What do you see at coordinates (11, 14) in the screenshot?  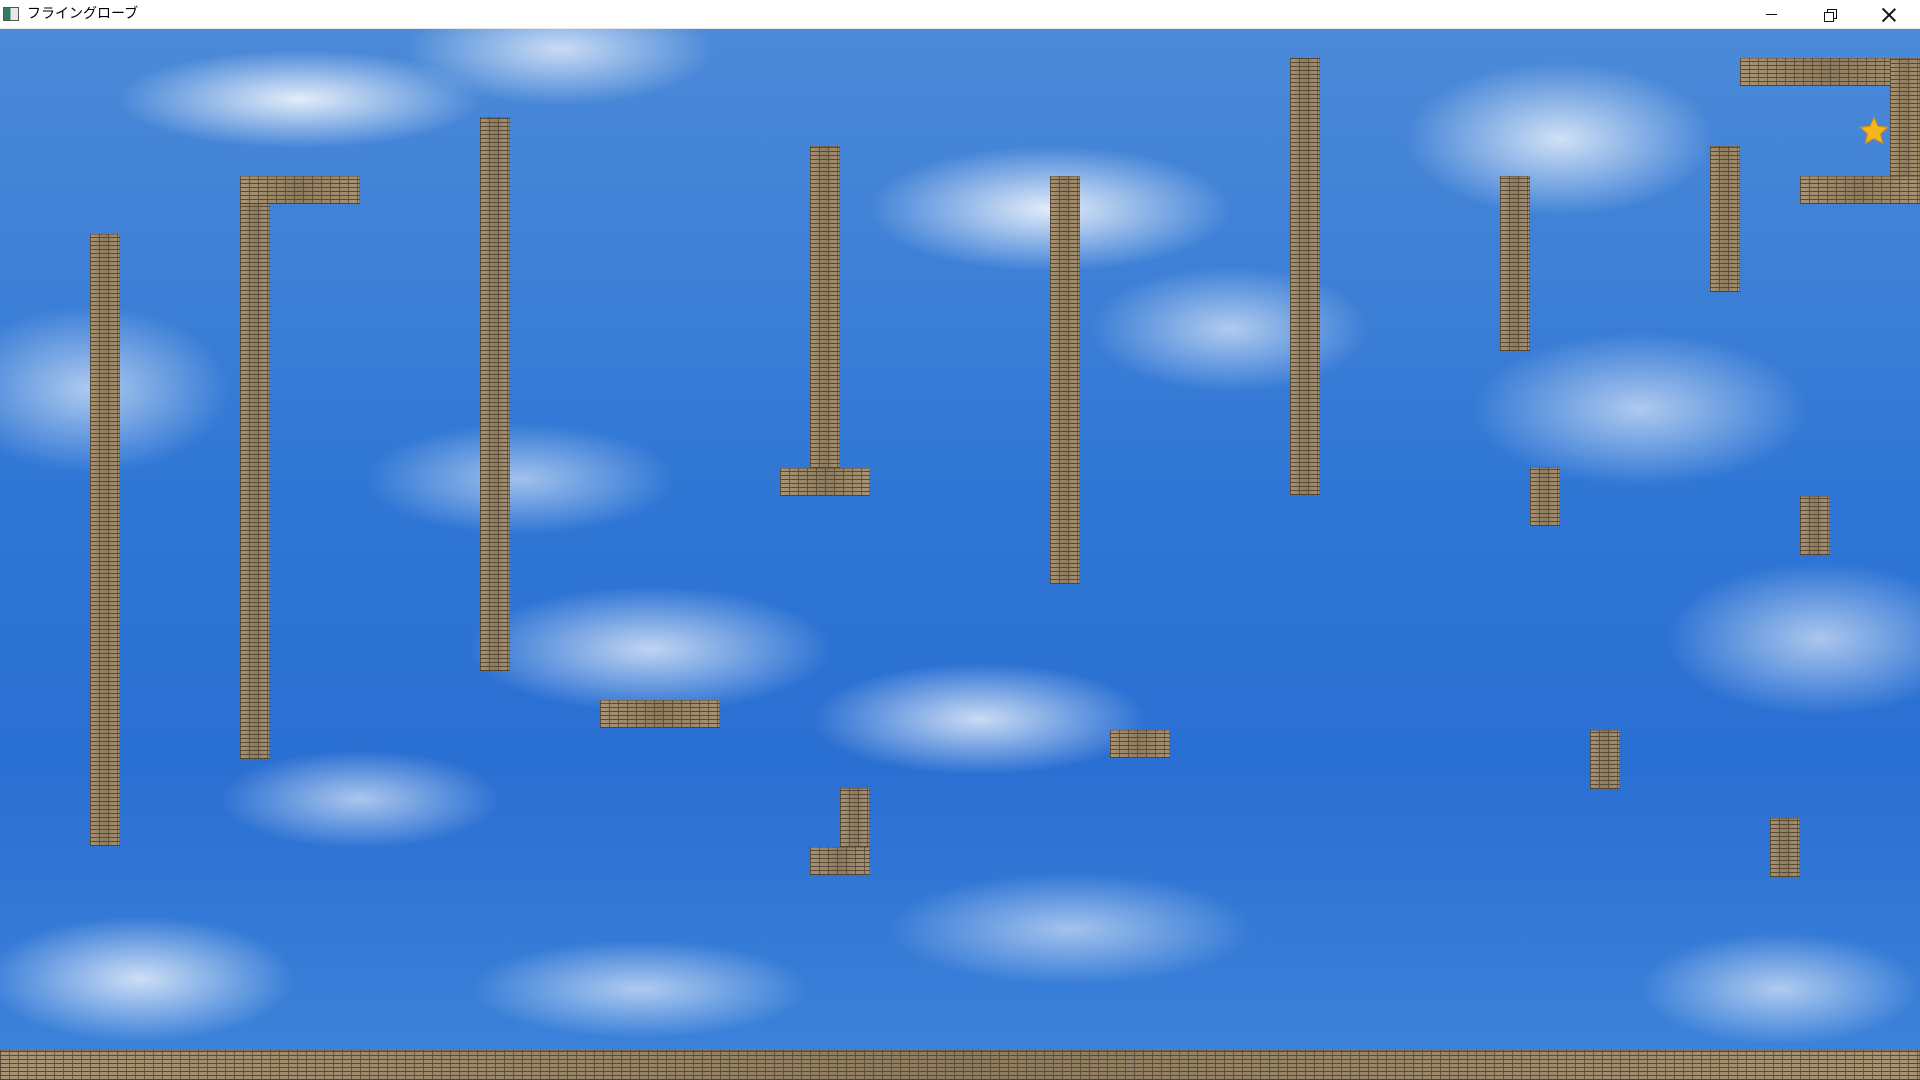 I see `app-window-icon` at bounding box center [11, 14].